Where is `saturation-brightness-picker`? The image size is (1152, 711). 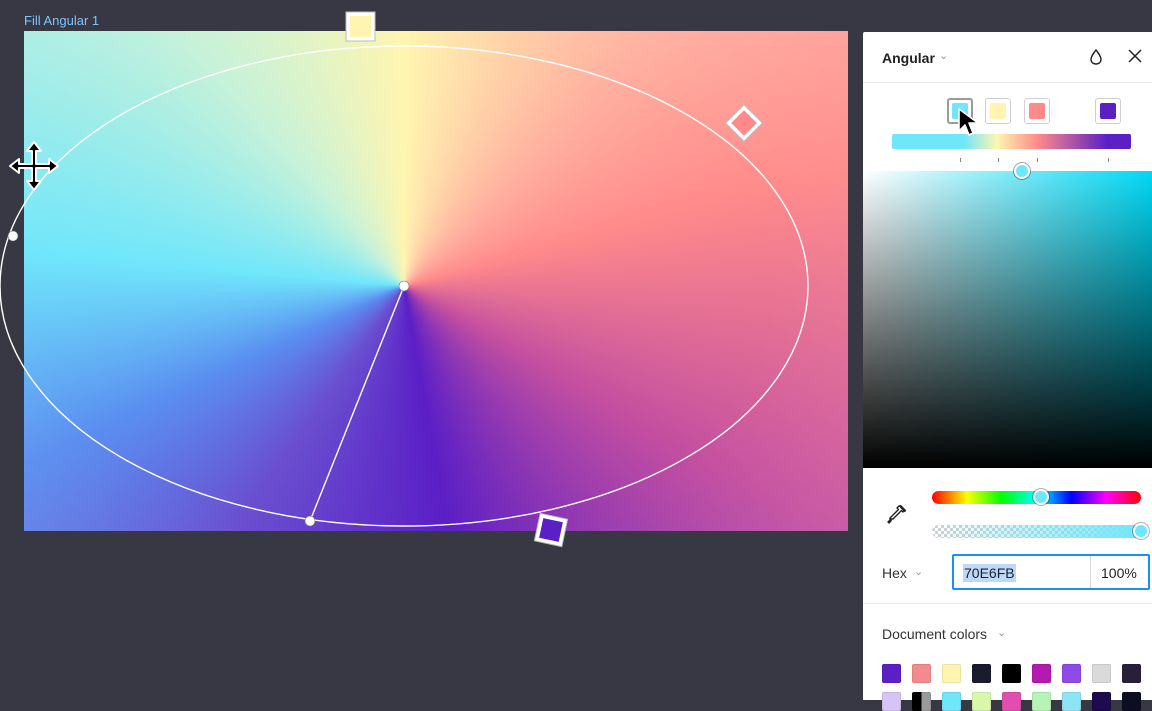
saturation-brightness-picker is located at coordinates (1007, 315).